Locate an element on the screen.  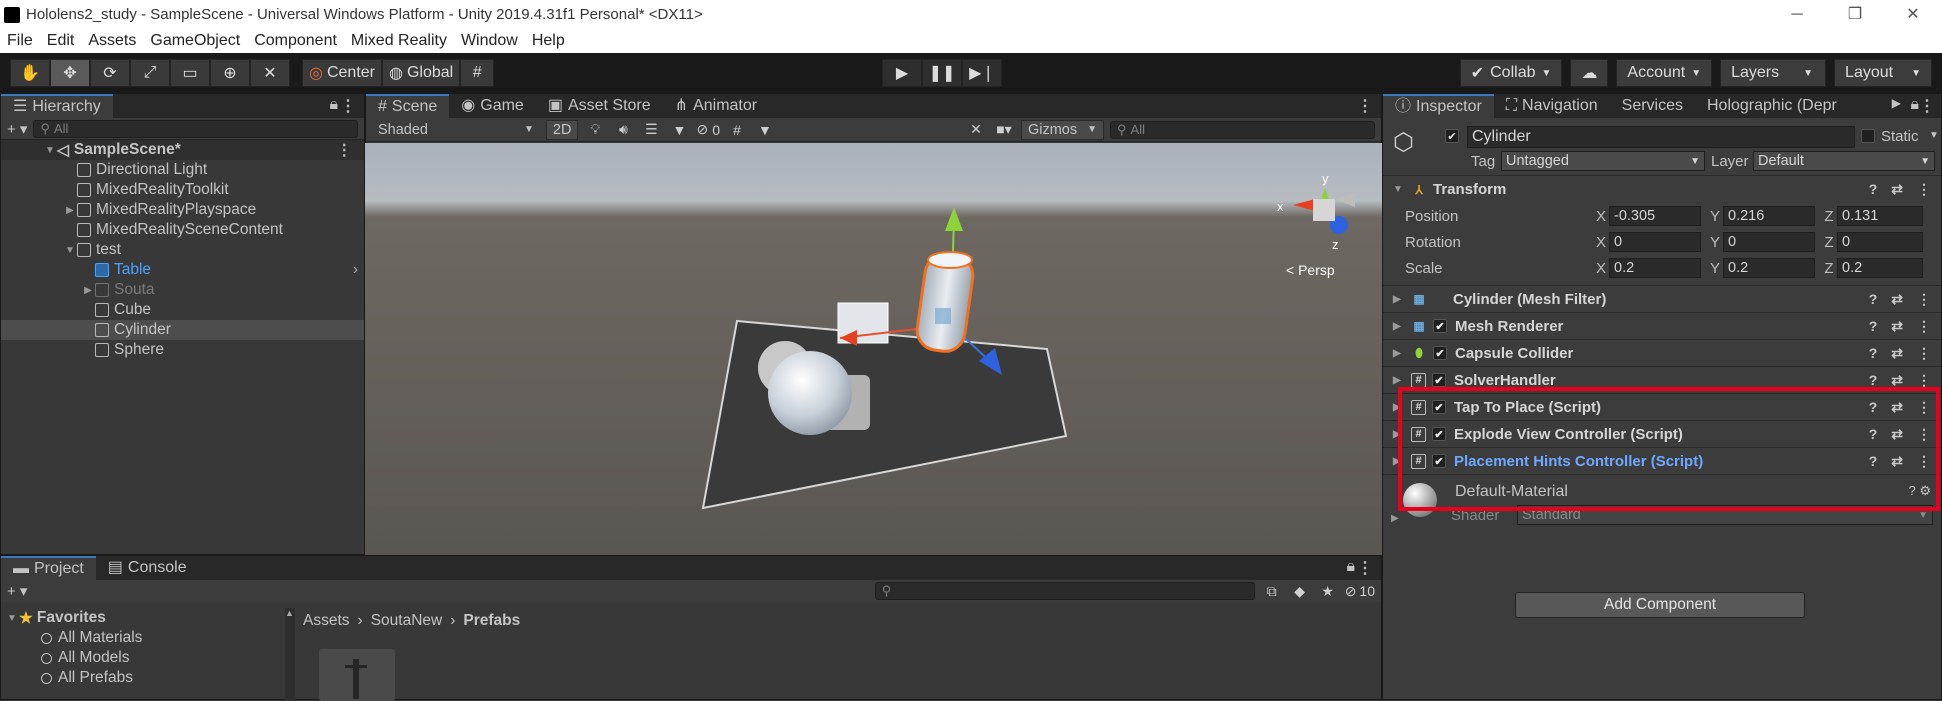
tag-dropdown: Untagged ▼ is located at coordinates (1603, 161).